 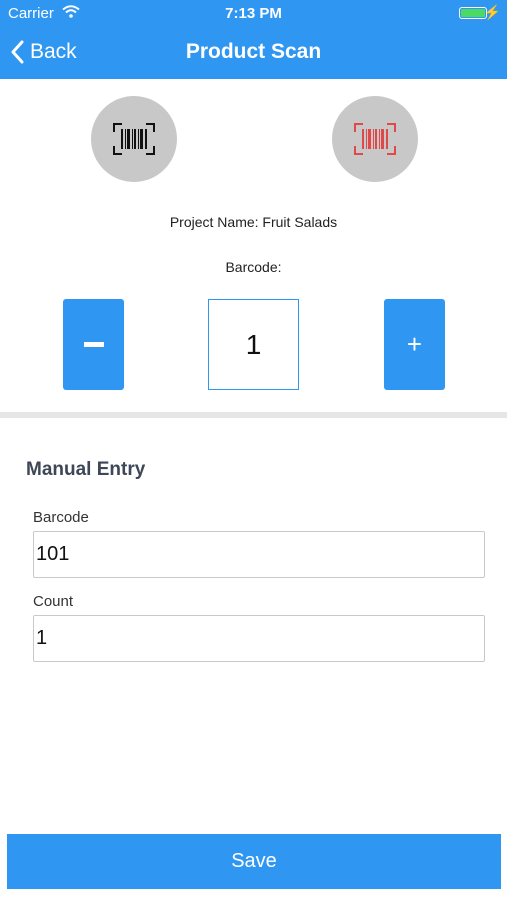 I want to click on manual-entry-title: Manual Entry, so click(x=86, y=469).